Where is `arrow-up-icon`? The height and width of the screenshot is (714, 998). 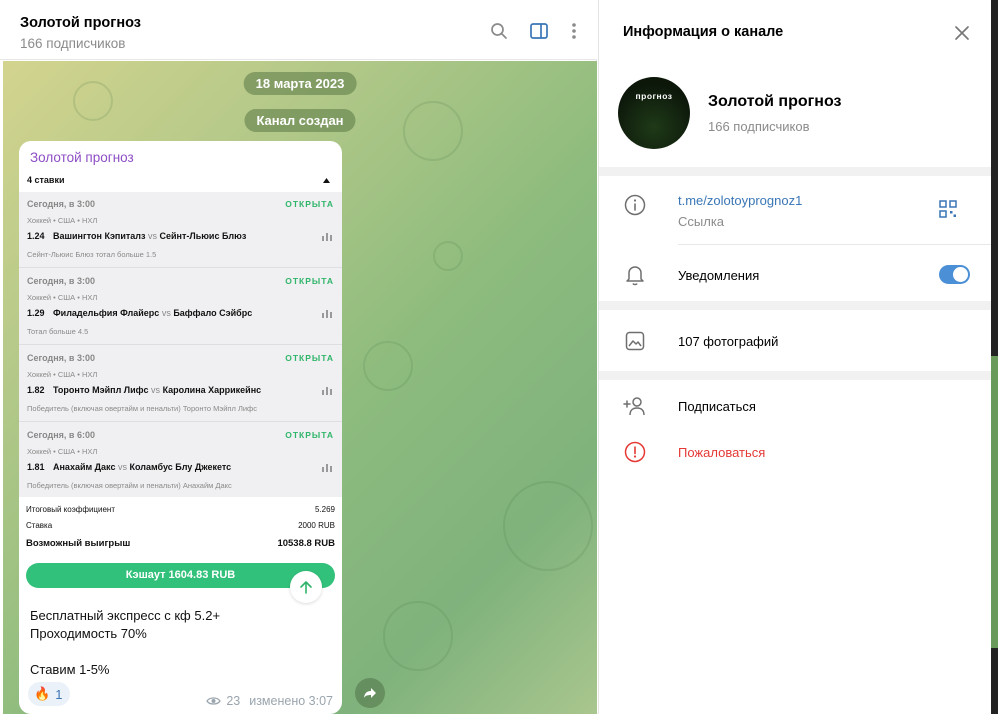
arrow-up-icon is located at coordinates (306, 587).